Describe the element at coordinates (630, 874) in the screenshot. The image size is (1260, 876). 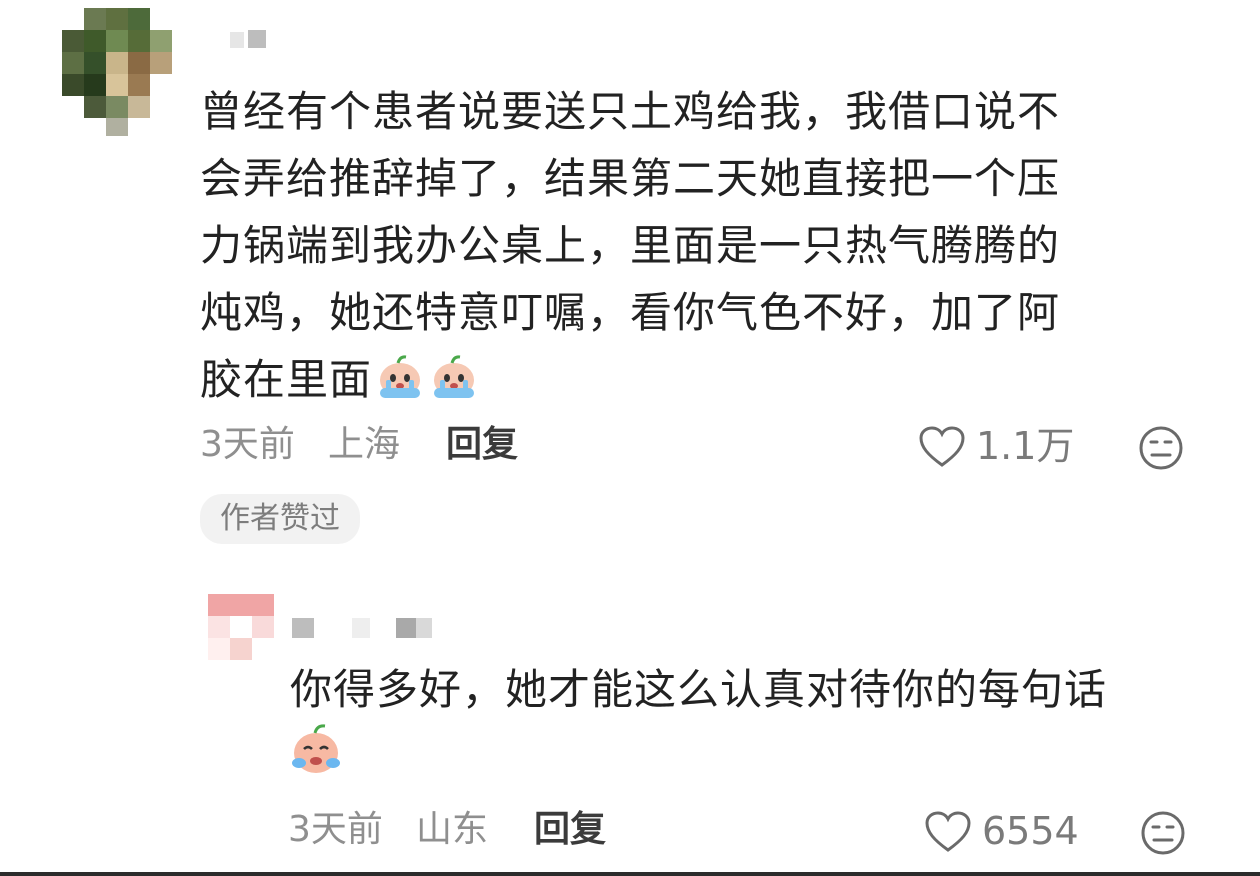
I see `bottom-divider` at that location.